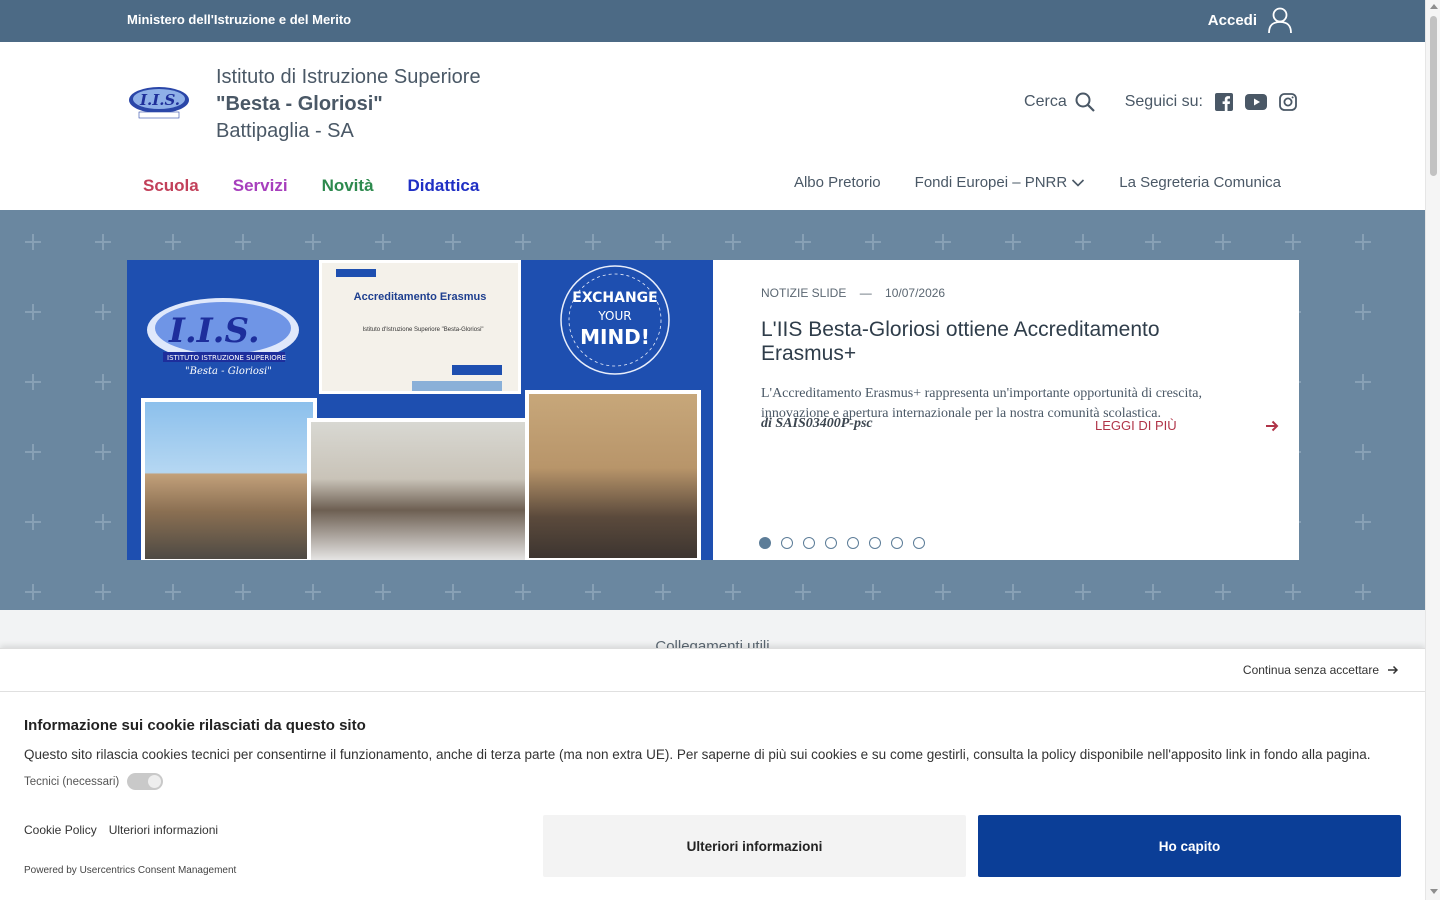  What do you see at coordinates (614, 316) in the screenshot?
I see `badge-line2: YOUR` at bounding box center [614, 316].